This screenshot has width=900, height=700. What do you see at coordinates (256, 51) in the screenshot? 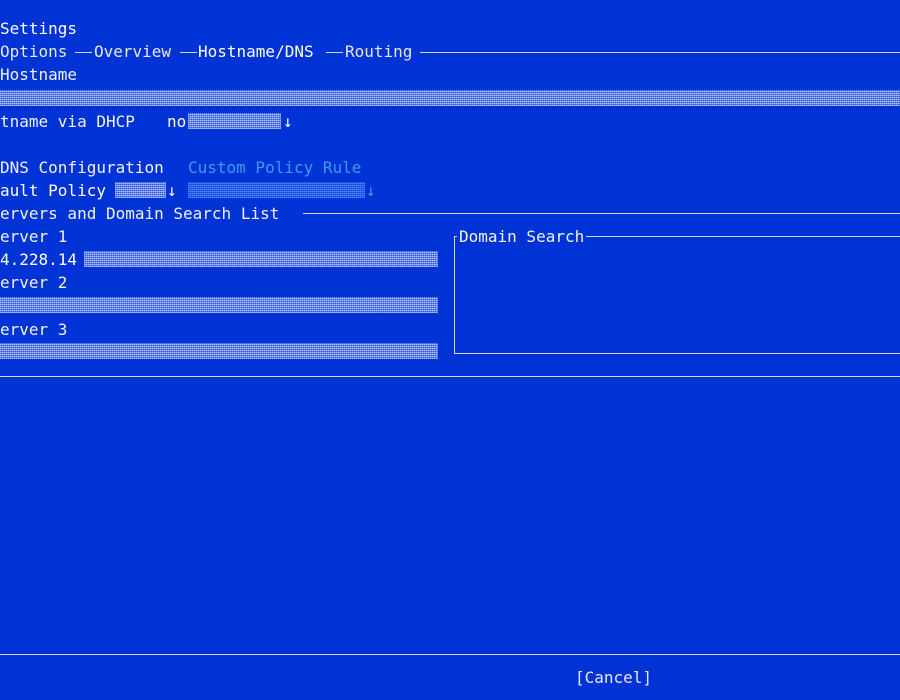
I see `tab-hostname-dns: Hostname/DNS` at bounding box center [256, 51].